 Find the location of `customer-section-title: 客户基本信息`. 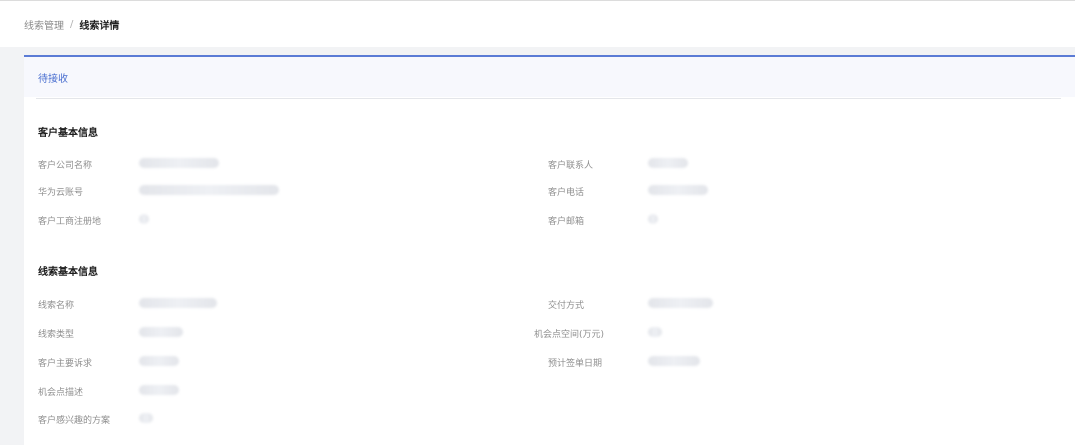

customer-section-title: 客户基本信息 is located at coordinates (68, 133).